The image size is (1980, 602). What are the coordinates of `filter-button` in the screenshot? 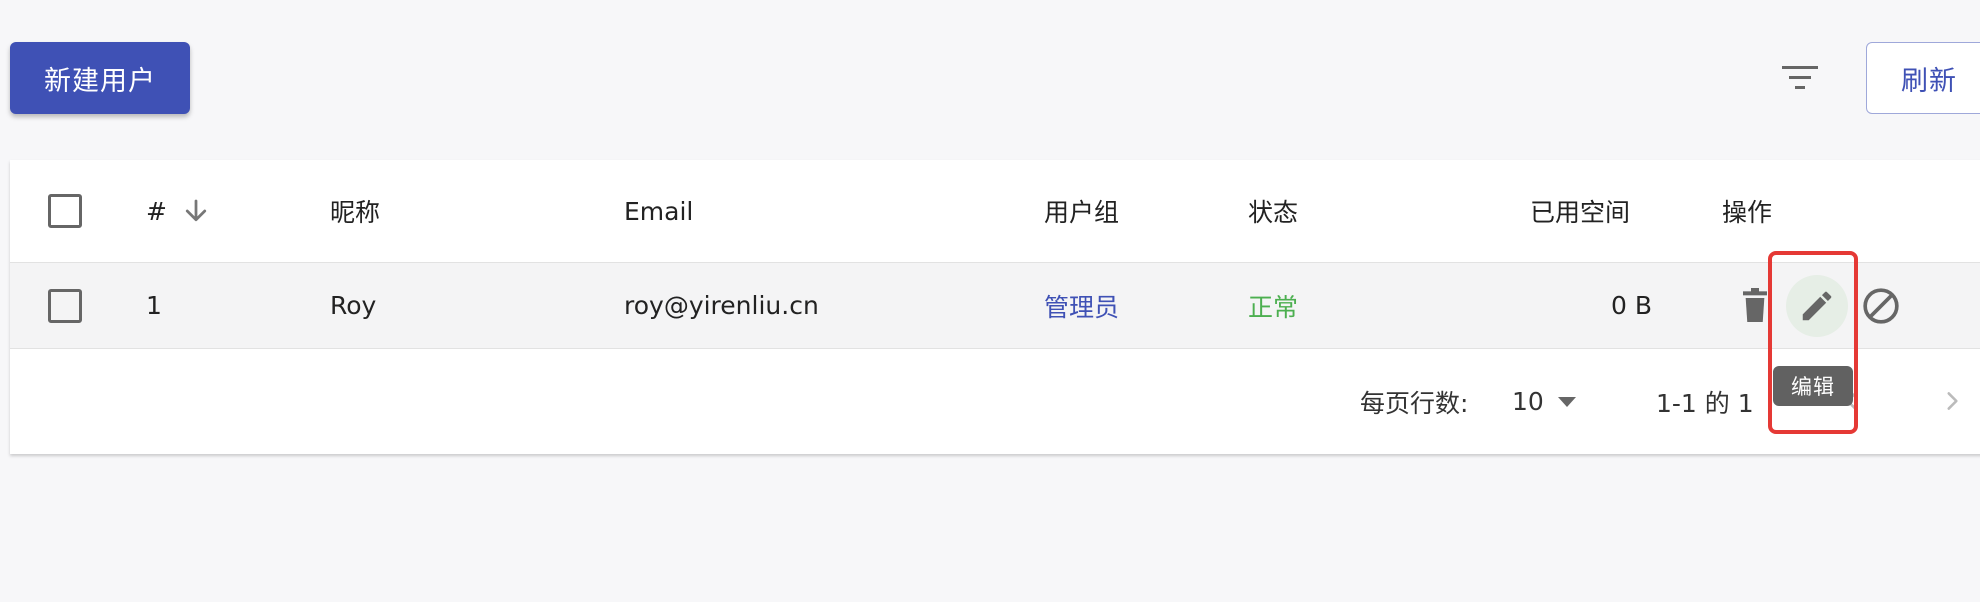 It's located at (1800, 78).